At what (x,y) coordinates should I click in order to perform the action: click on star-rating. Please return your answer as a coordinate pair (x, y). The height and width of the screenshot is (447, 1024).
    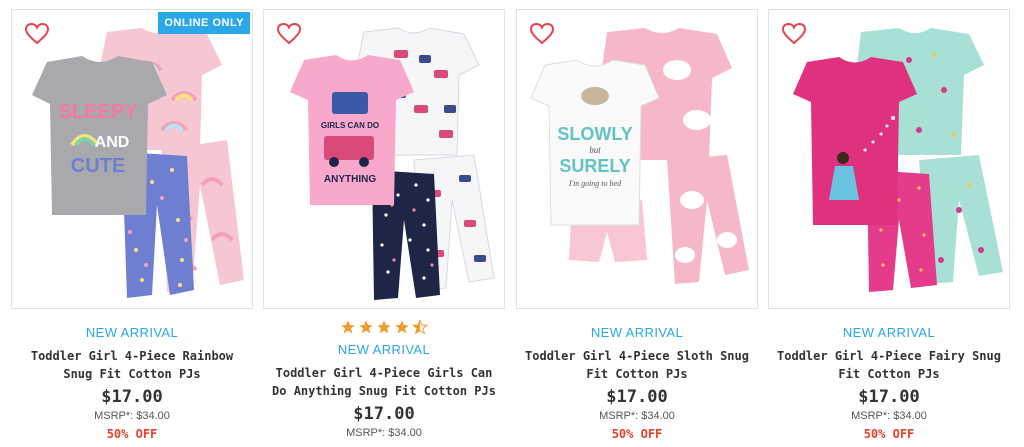
    Looking at the image, I should click on (384, 328).